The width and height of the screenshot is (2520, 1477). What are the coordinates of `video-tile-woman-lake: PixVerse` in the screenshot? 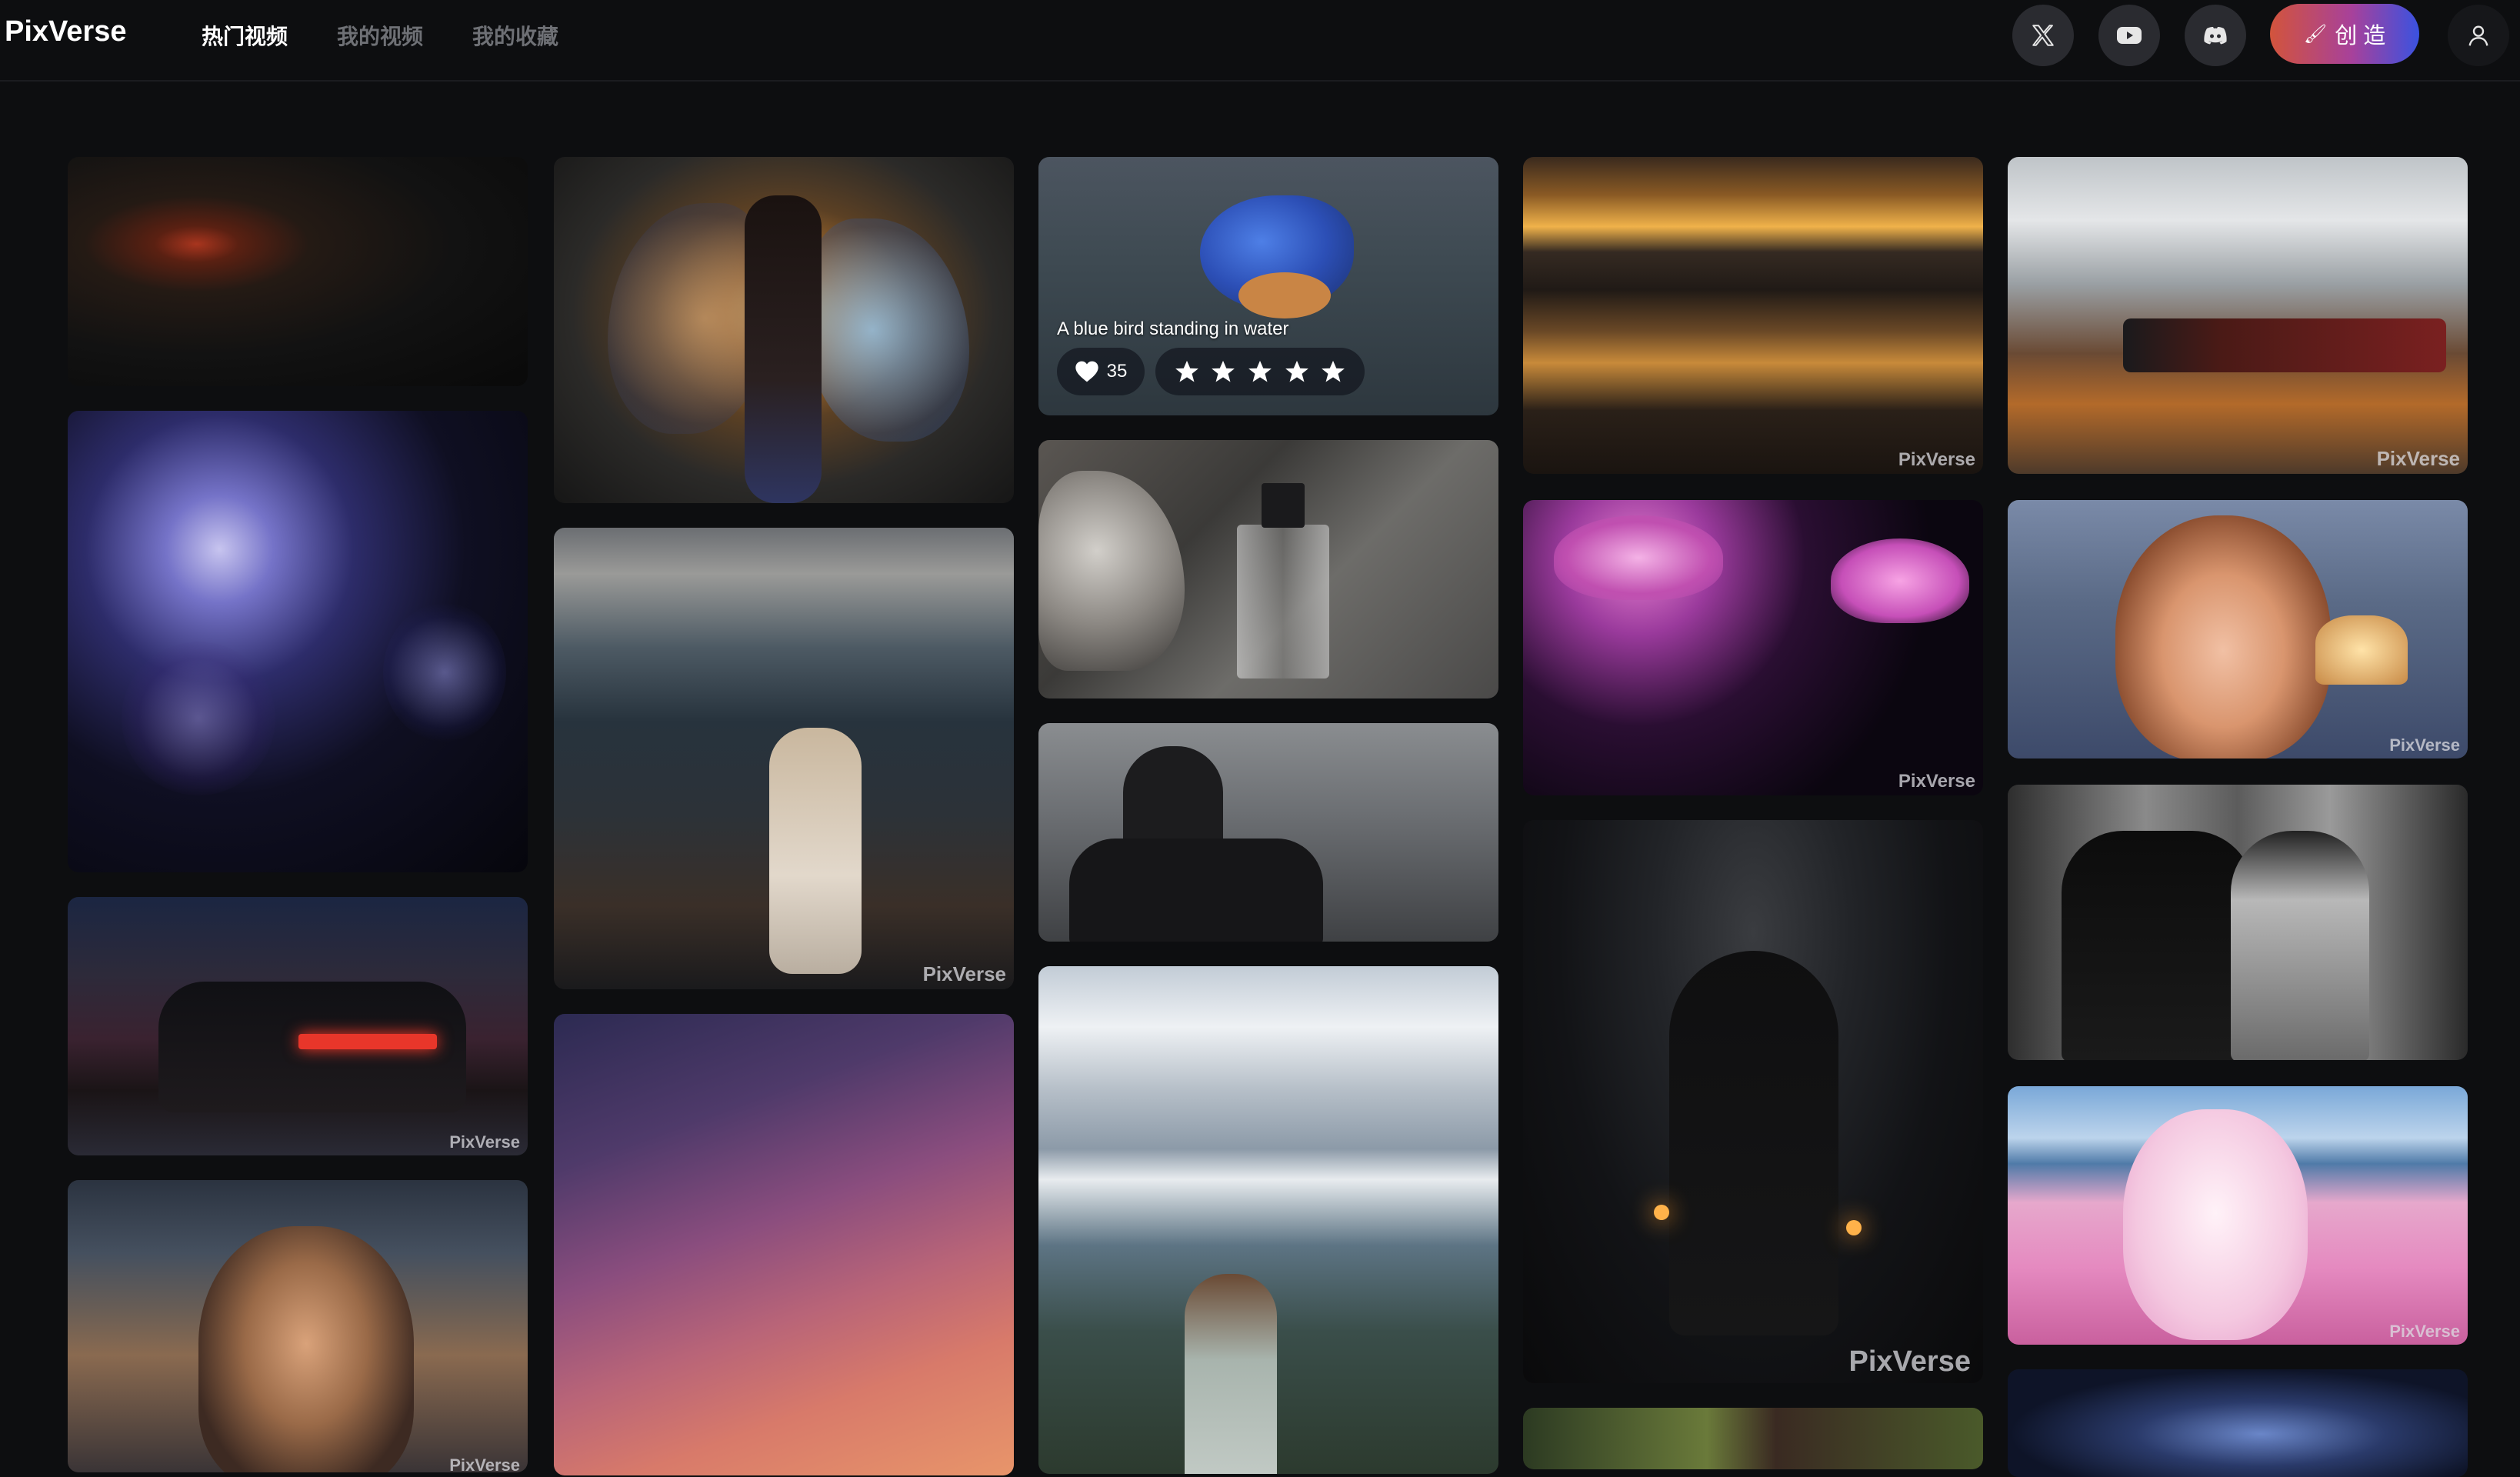 It's located at (784, 758).